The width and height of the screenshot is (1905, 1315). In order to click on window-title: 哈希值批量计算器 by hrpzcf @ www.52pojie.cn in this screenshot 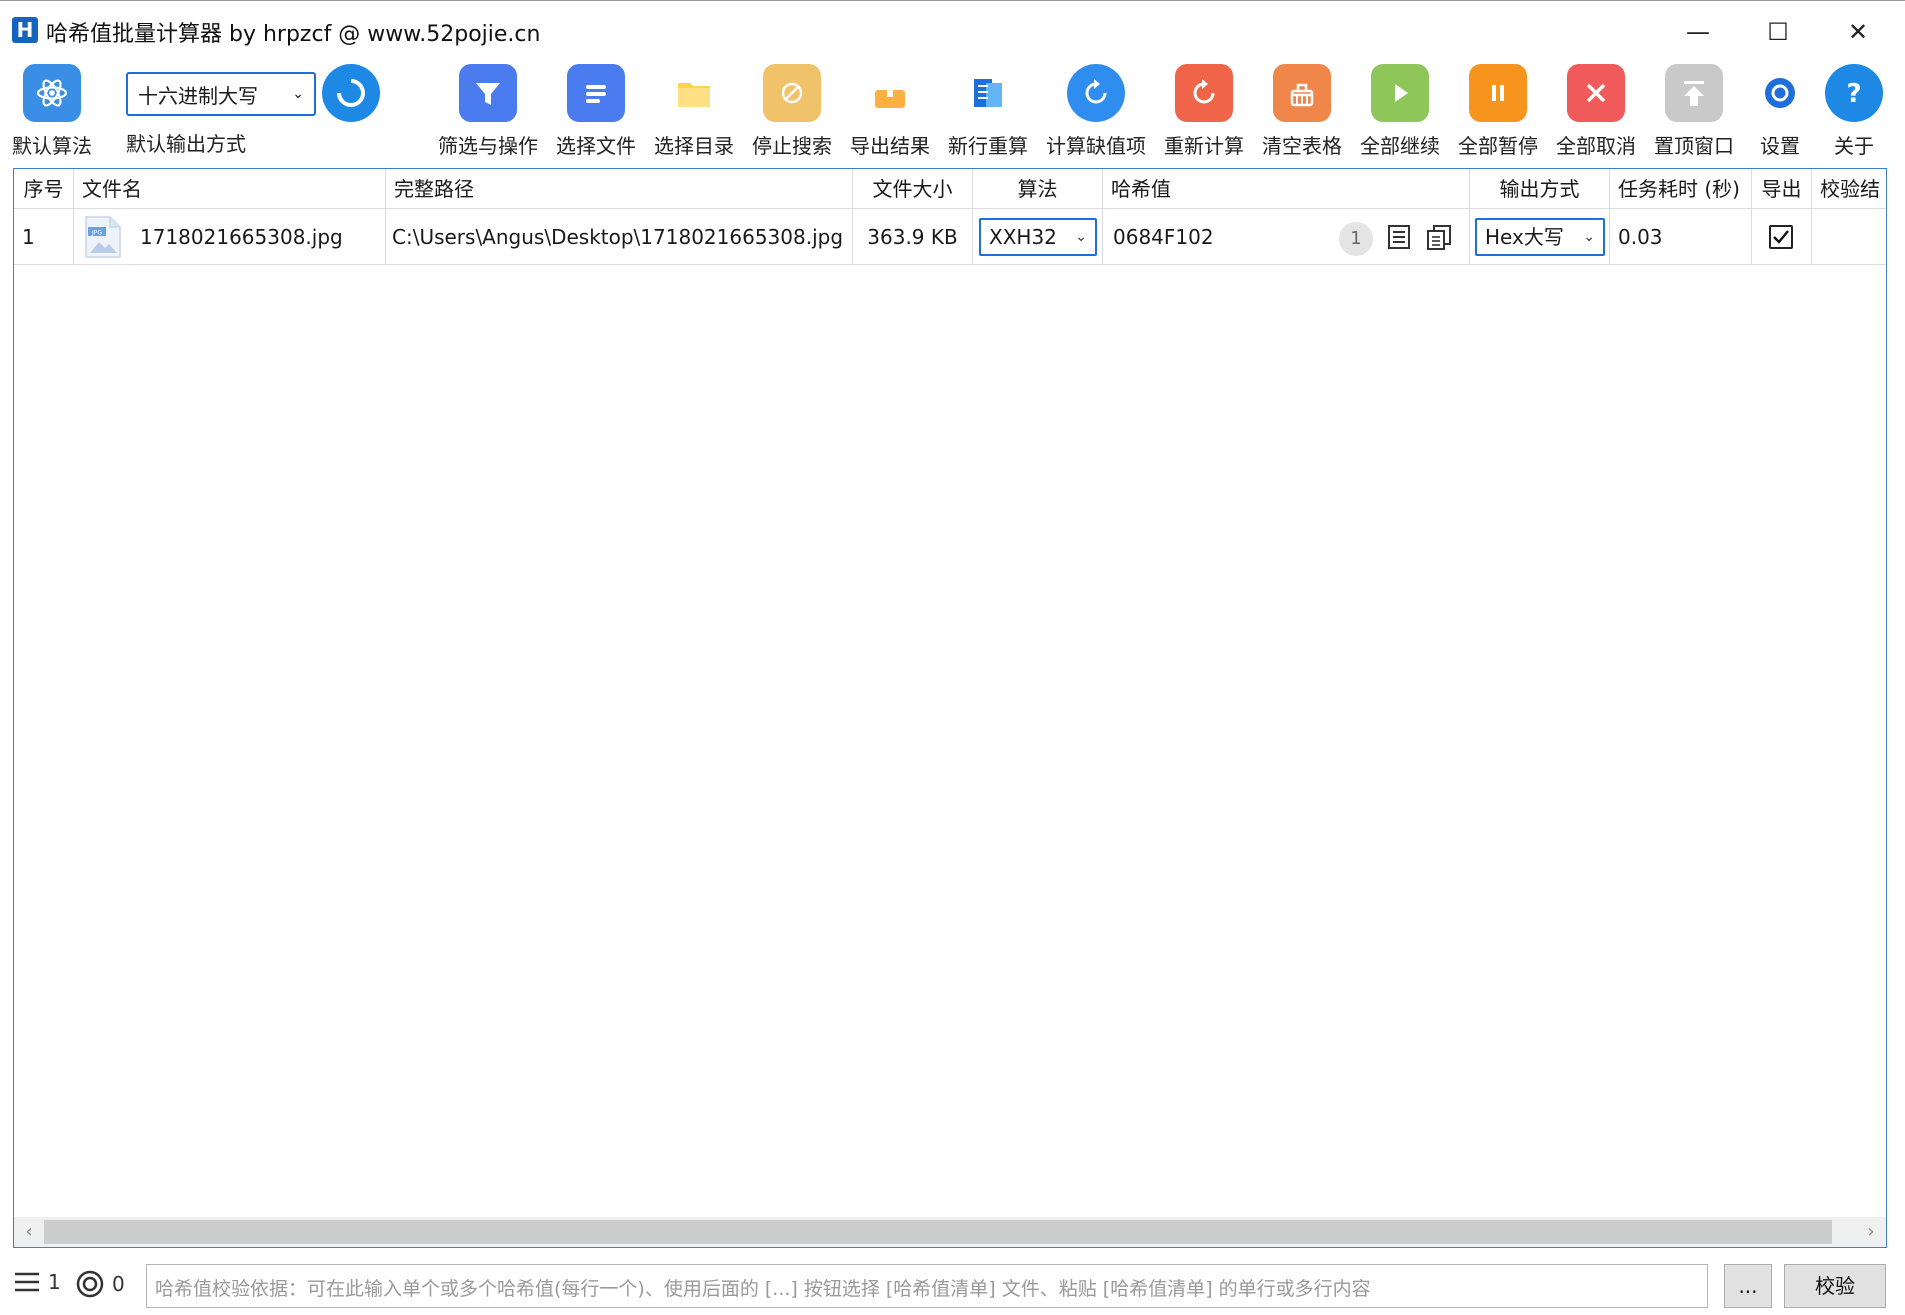, I will do `click(293, 34)`.